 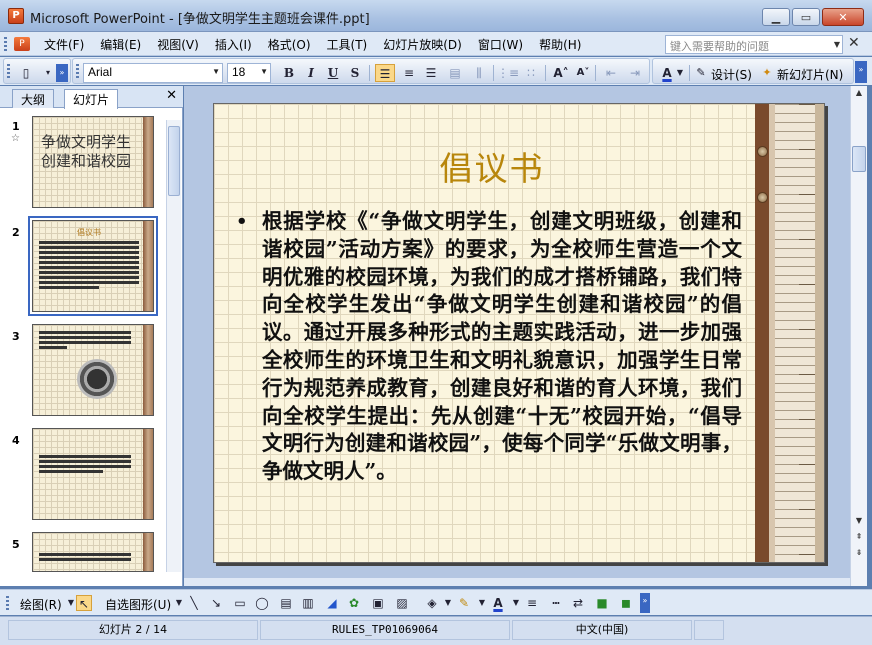 What do you see at coordinates (556, 603) in the screenshot?
I see `dash-style-icon: ┅` at bounding box center [556, 603].